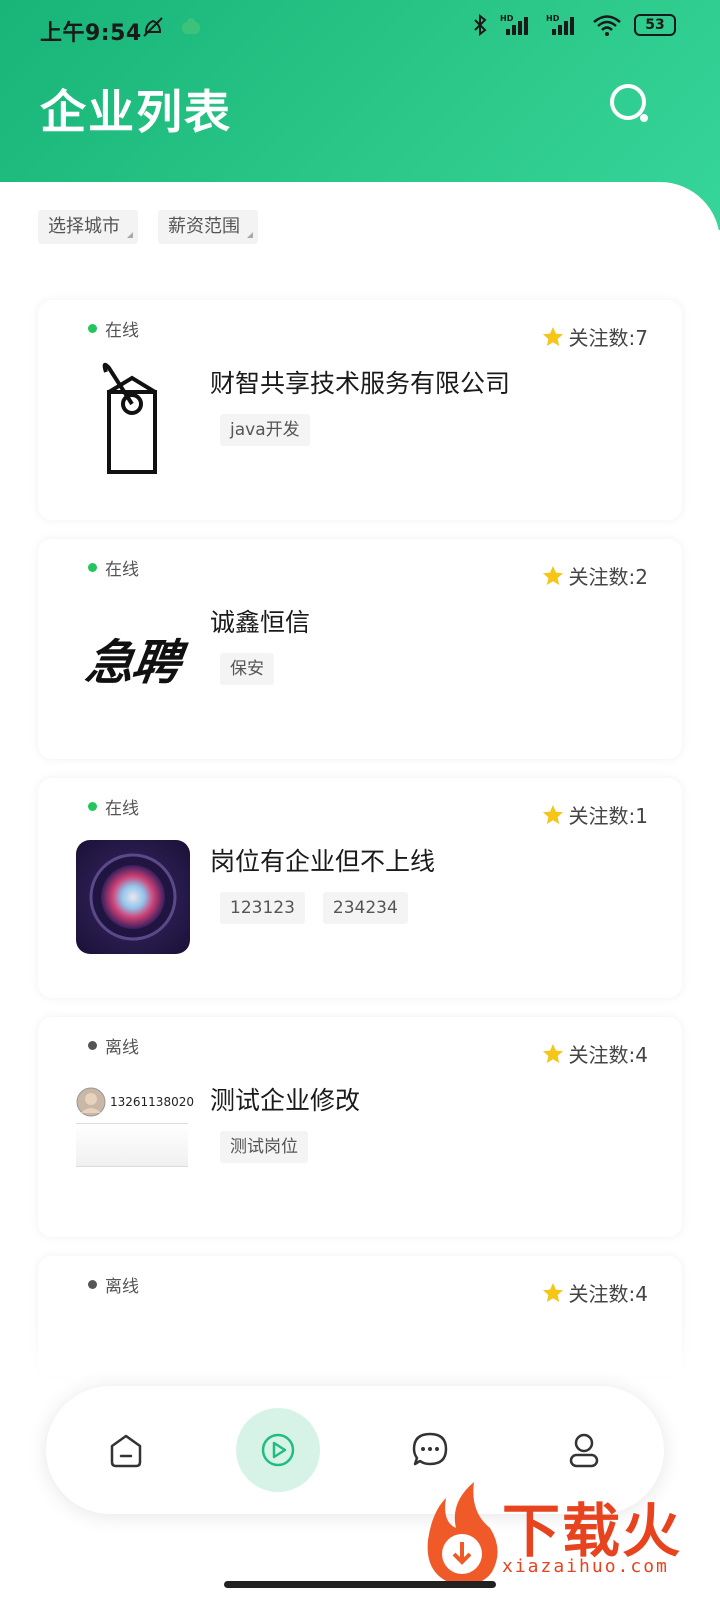 The image size is (720, 1600). Describe the element at coordinates (314, 908) in the screenshot. I see `job-tags: 123123 234234` at that location.